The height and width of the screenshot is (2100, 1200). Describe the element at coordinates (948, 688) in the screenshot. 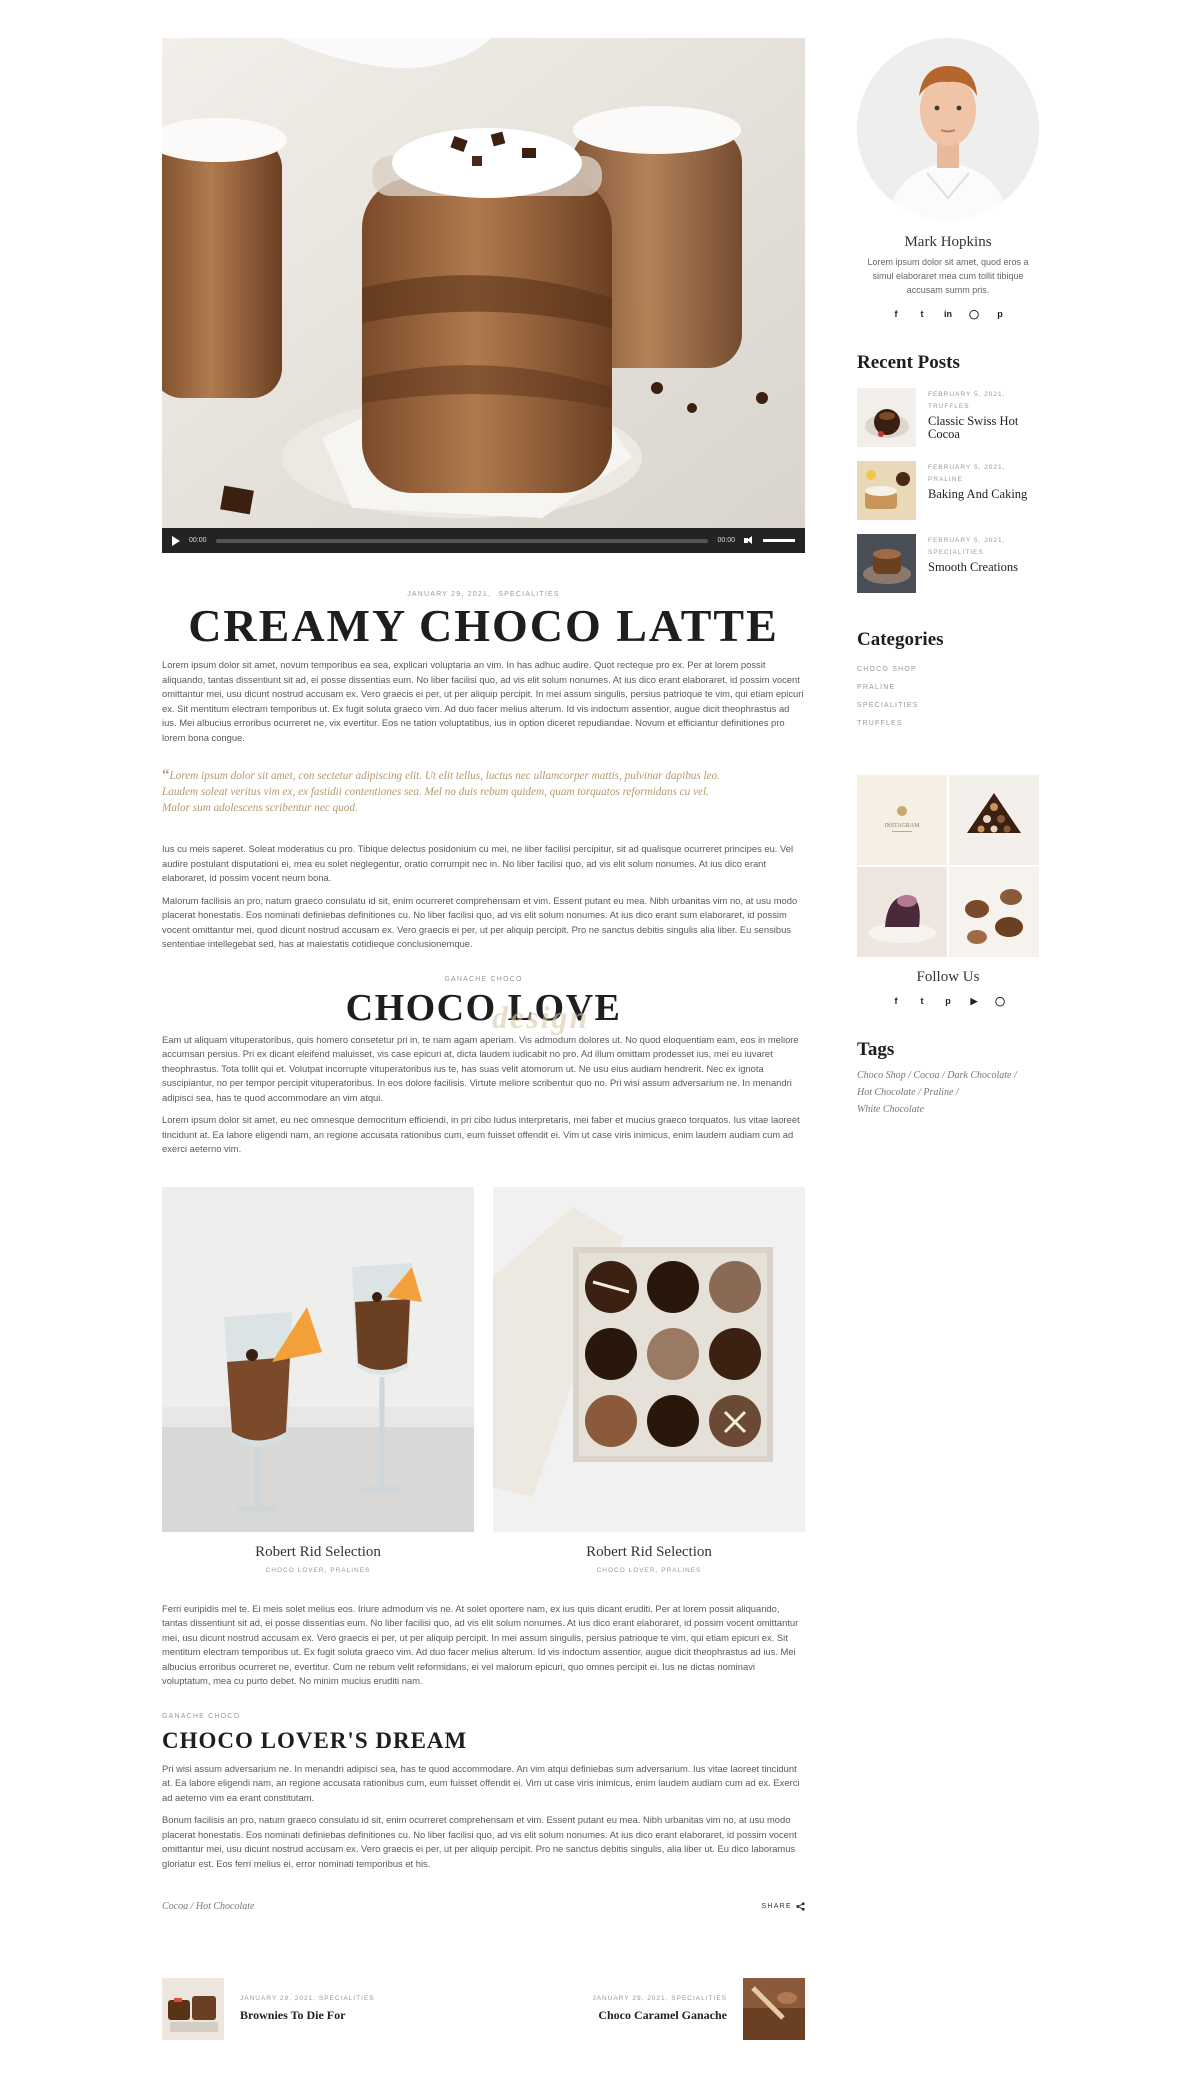

I see `category-link: PRALINE` at that location.